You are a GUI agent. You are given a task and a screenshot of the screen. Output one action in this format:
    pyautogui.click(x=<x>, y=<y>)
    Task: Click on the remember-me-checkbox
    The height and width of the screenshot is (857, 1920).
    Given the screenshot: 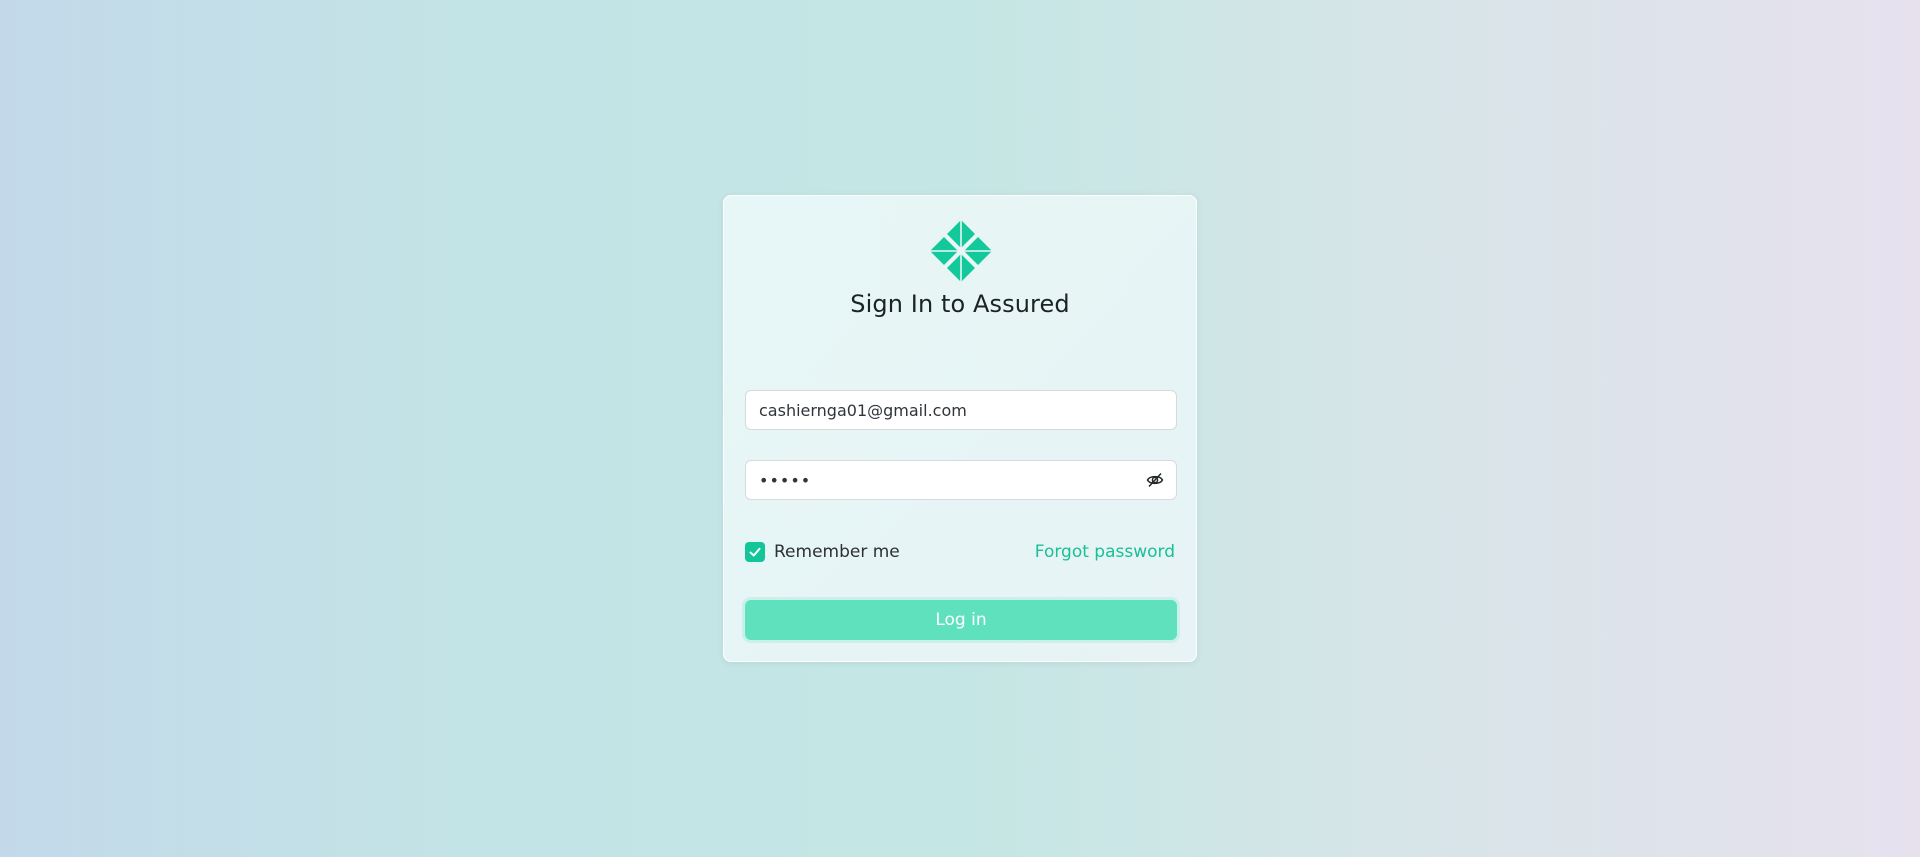 What is the action you would take?
    pyautogui.click(x=755, y=552)
    